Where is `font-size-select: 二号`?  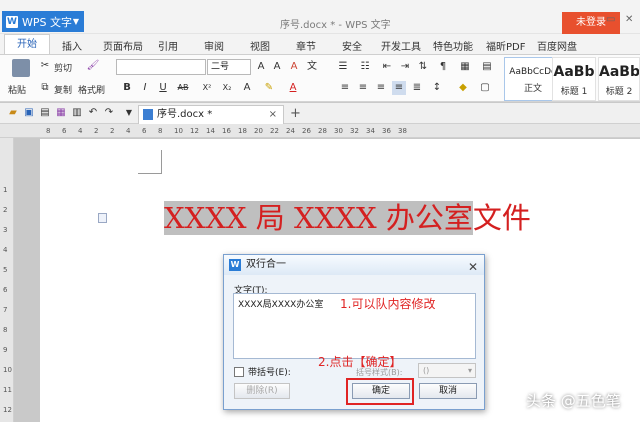
font-size-select: 二号 is located at coordinates (229, 67).